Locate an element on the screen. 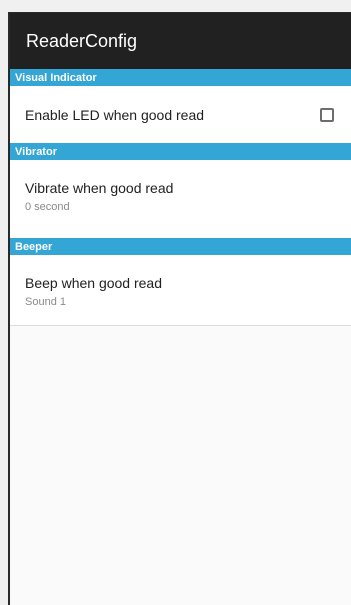  section-header-label: Beeper is located at coordinates (34, 246).